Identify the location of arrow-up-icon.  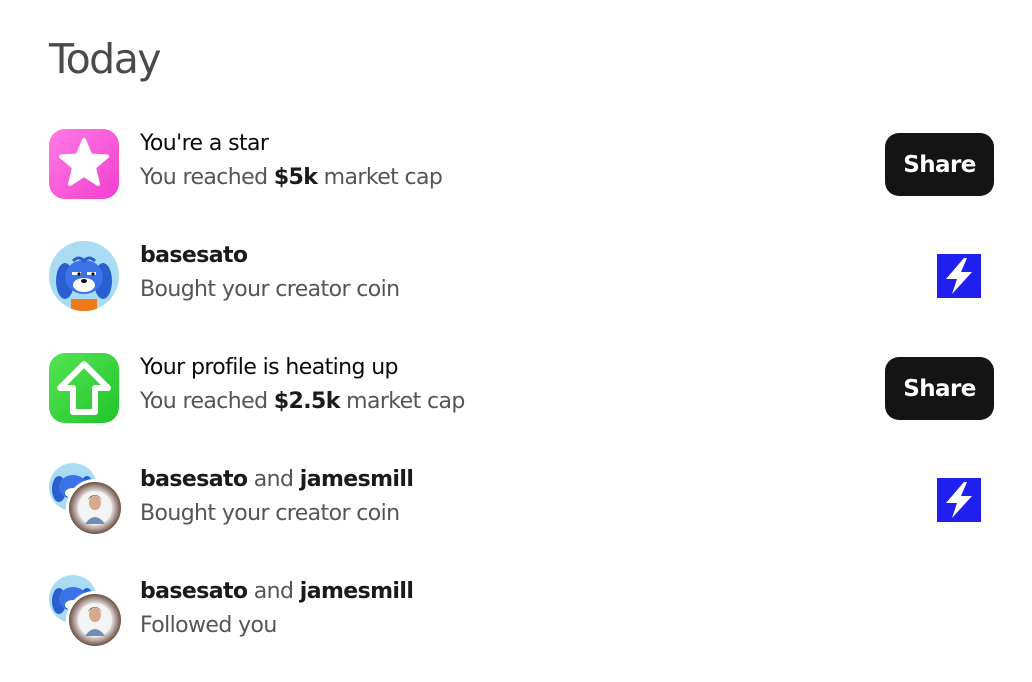
(84, 388).